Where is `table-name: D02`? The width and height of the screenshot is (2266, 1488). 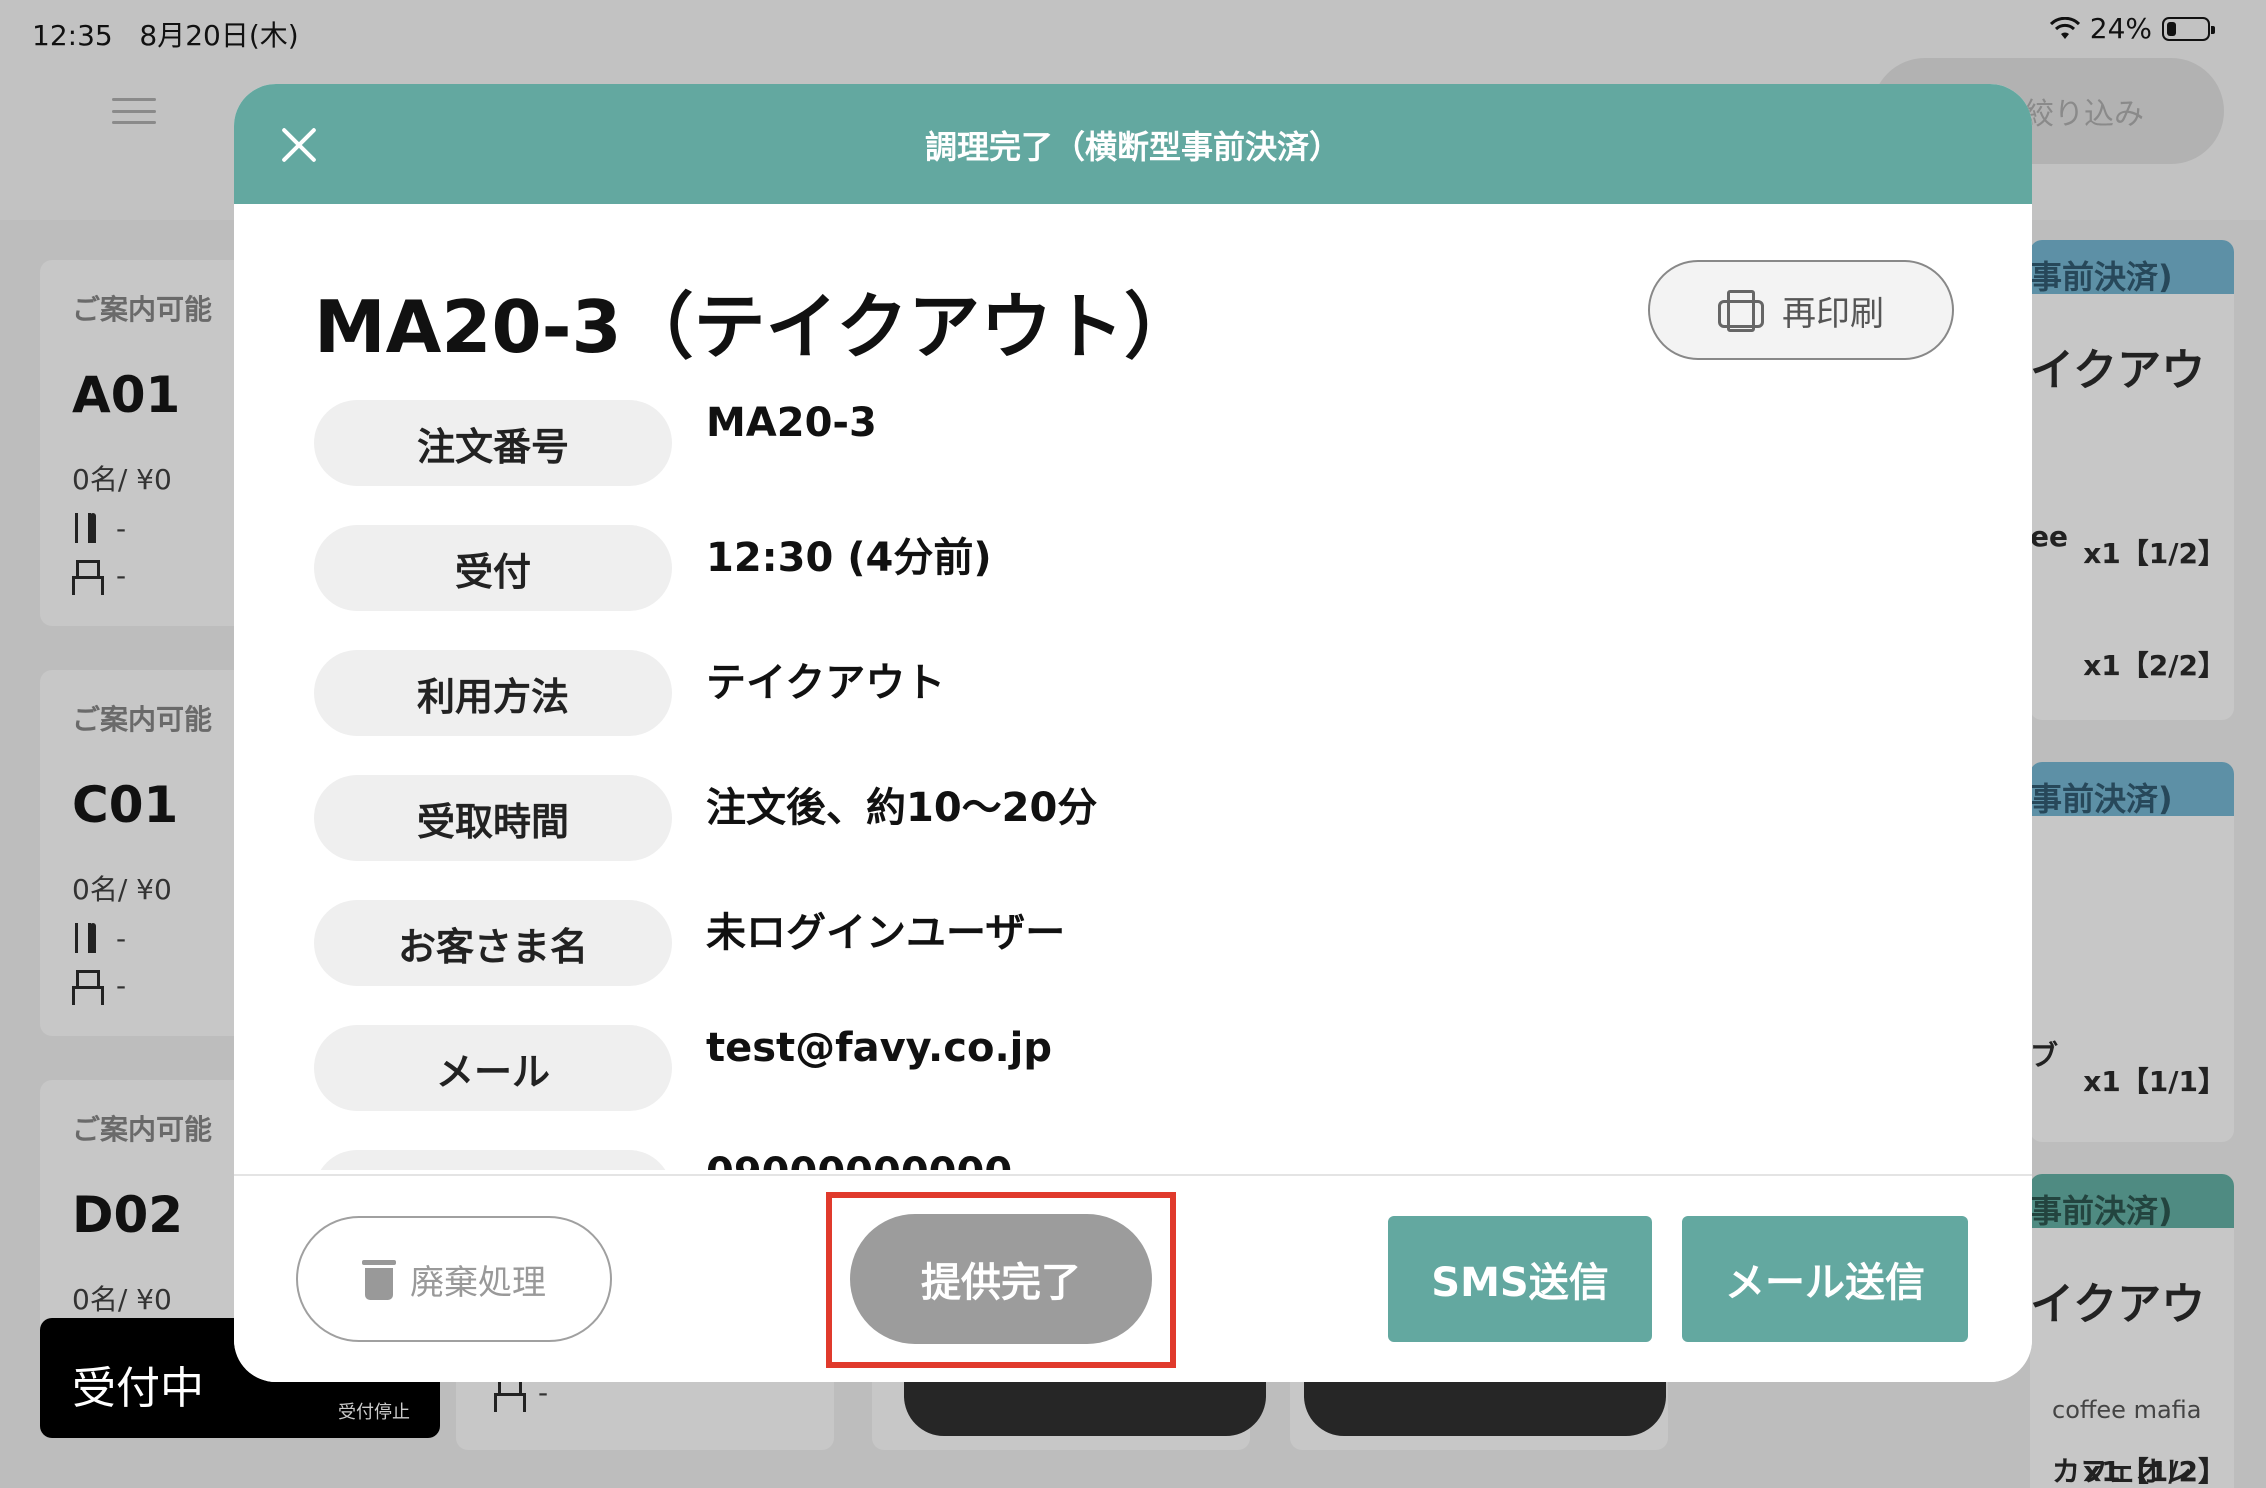 table-name: D02 is located at coordinates (128, 1215).